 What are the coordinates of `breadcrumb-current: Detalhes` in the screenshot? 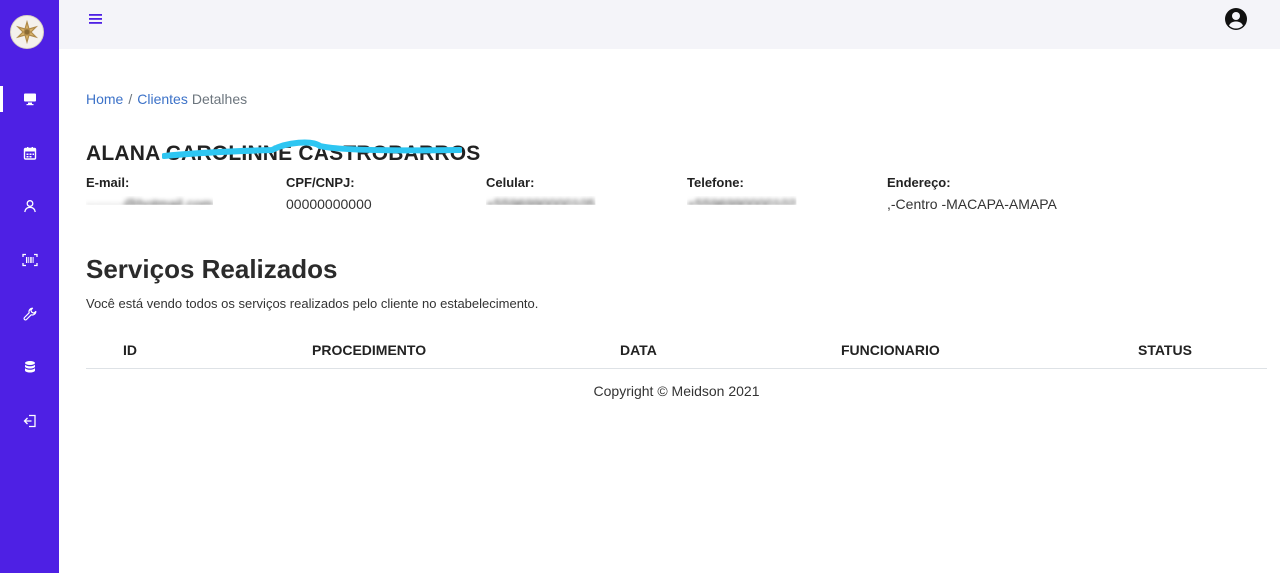 It's located at (219, 99).